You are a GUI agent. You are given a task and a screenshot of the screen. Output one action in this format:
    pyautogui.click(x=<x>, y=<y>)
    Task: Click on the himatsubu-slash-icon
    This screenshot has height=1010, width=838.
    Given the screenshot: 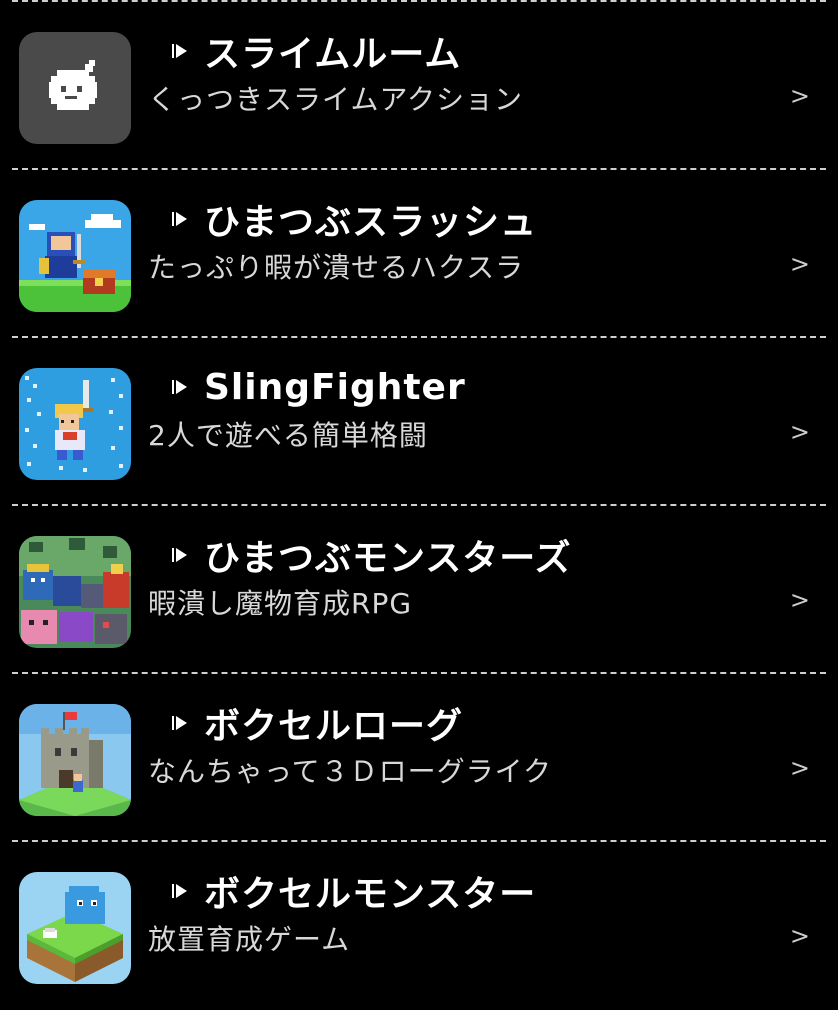 What is the action you would take?
    pyautogui.click(x=75, y=256)
    